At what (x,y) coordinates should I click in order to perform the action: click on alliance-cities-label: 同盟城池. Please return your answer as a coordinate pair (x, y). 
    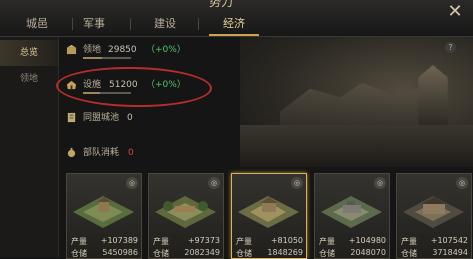
    Looking at the image, I should click on (101, 118).